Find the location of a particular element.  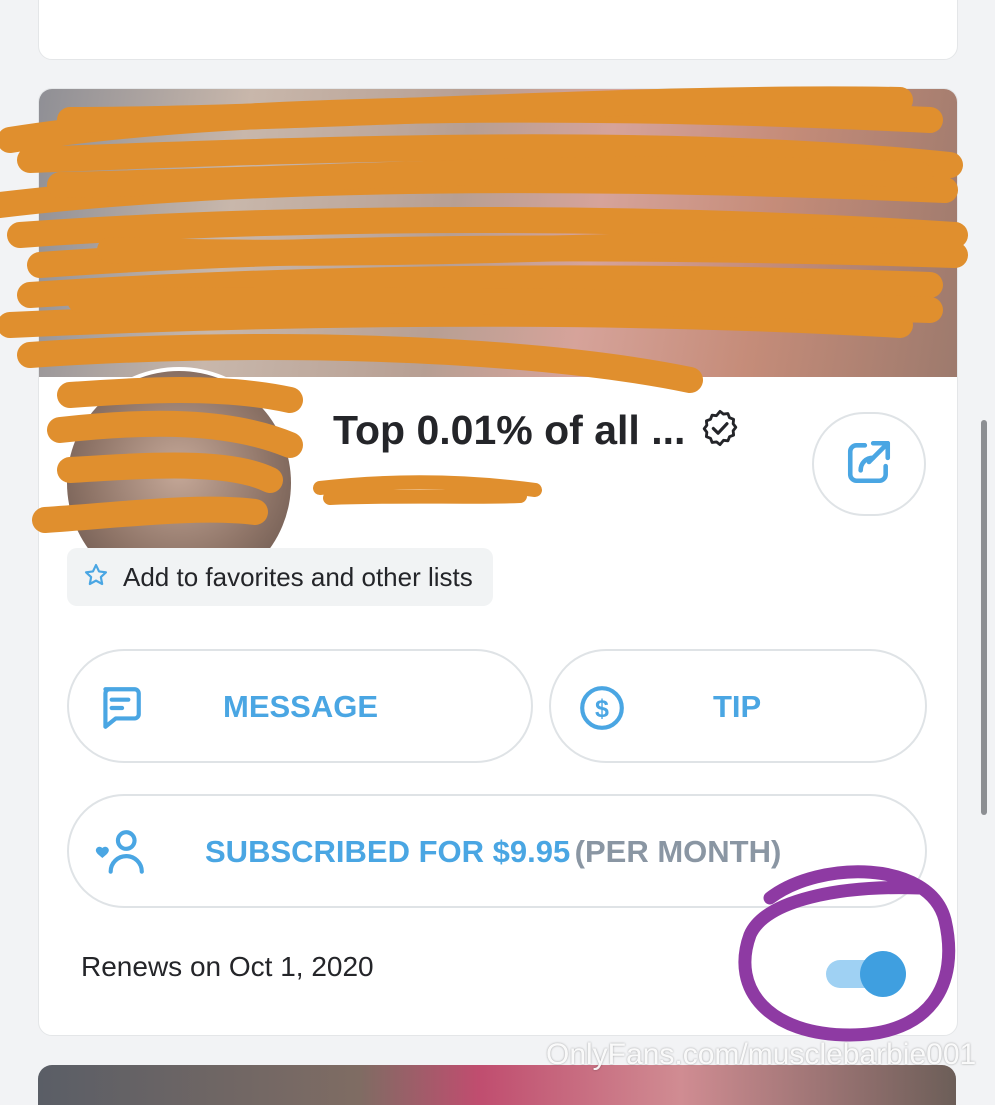

subscription-button: SUBSCRIBED FOR $9.95 (PER MONTH) is located at coordinates (497, 851).